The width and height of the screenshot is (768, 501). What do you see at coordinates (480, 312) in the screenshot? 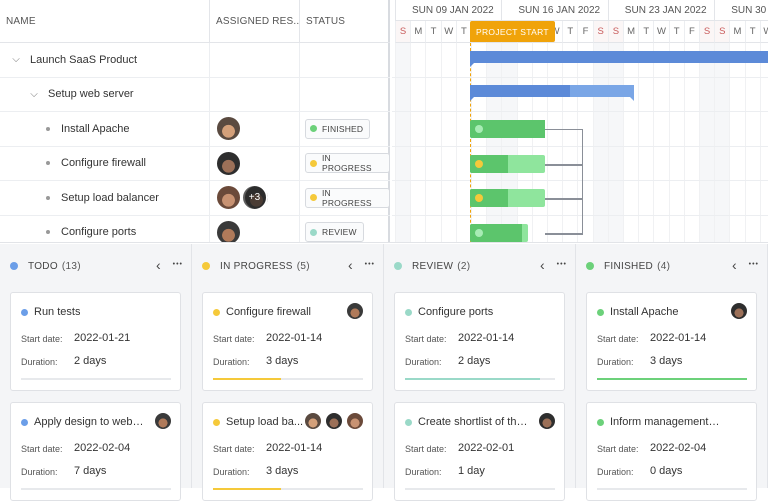
I see `card-title-row: Configure ports` at bounding box center [480, 312].